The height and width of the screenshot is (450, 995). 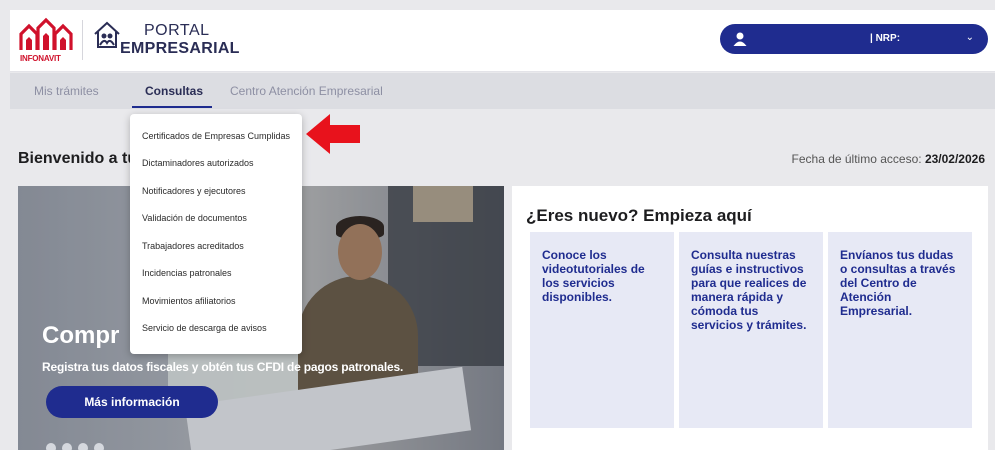 I want to click on last-access-date: 23/02/2026, so click(x=954, y=159).